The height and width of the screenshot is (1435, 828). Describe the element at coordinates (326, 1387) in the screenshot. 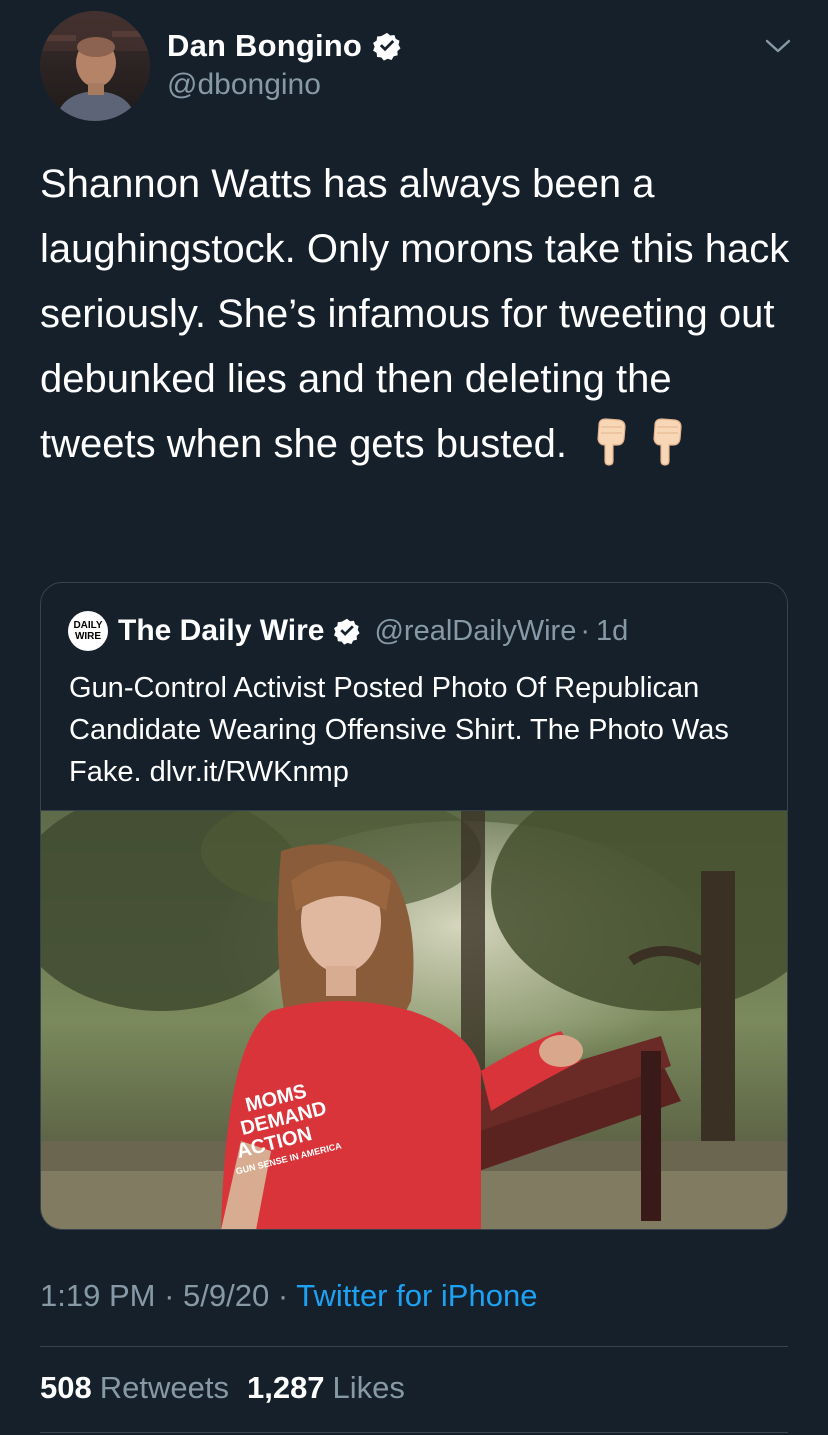

I see `likes-stat: 1,287 Likes` at that location.